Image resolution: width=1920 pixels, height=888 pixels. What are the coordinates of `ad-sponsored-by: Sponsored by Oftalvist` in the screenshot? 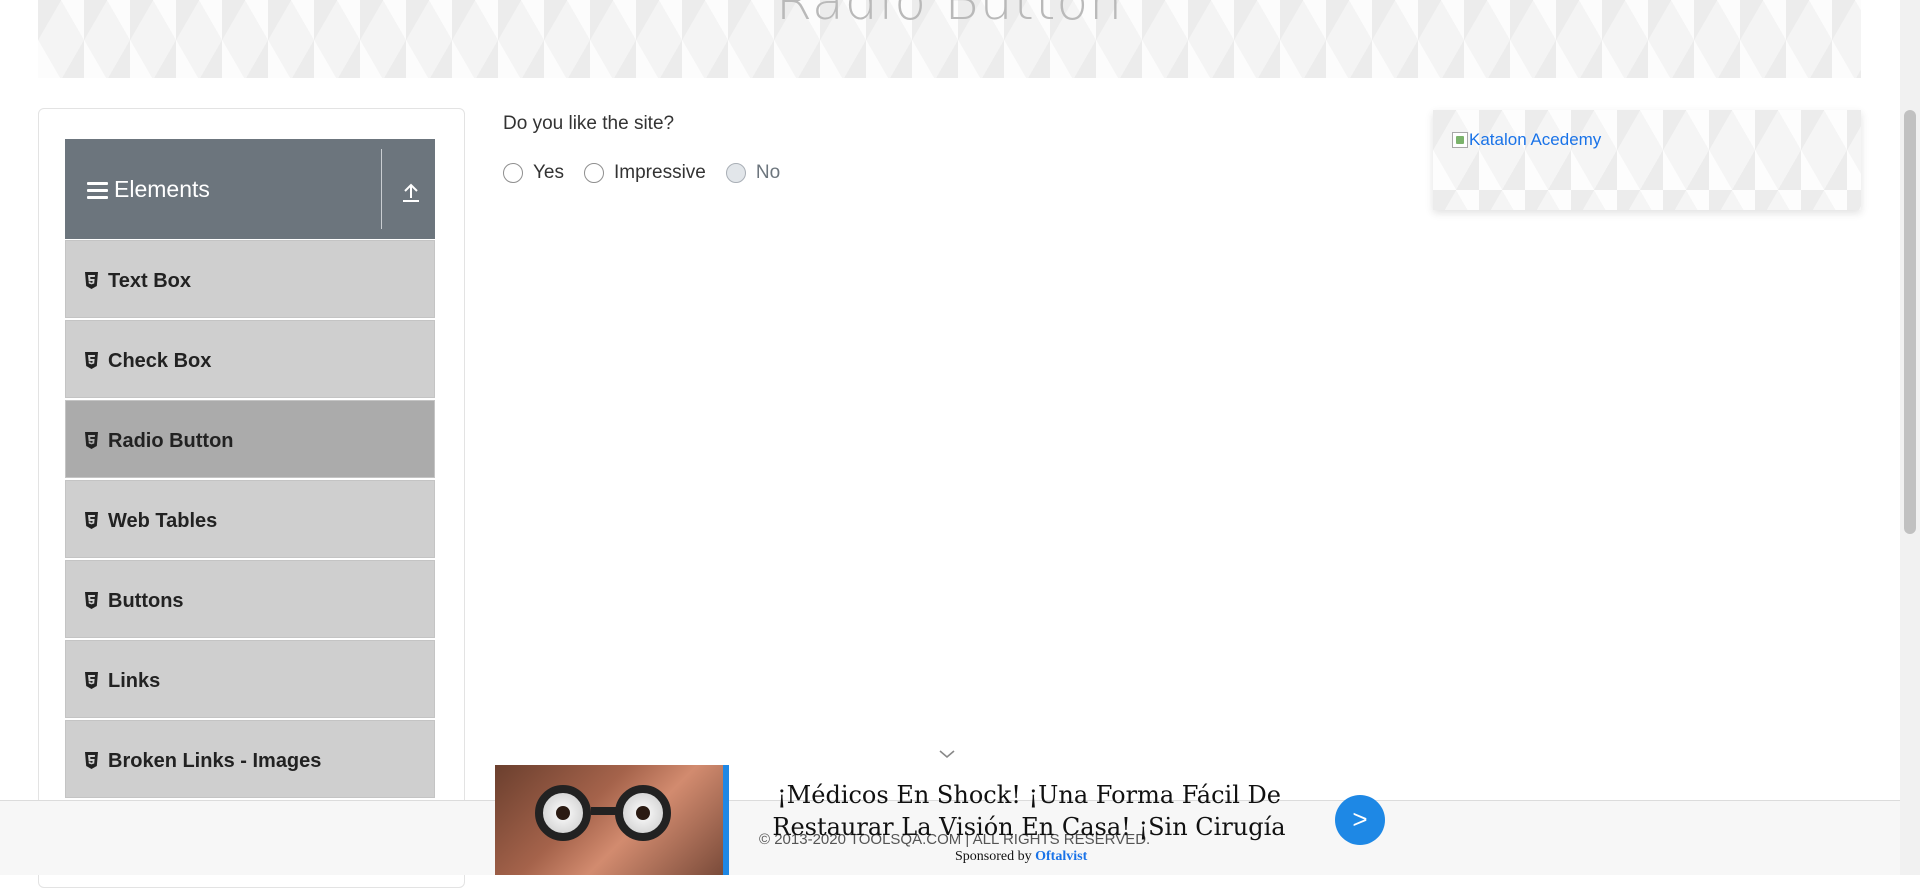 It's located at (1021, 857).